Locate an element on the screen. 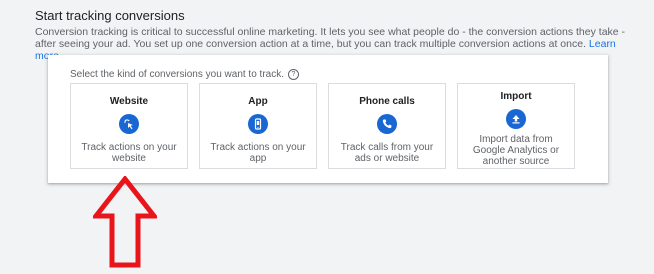  option-website: Website Track actions on your website is located at coordinates (129, 126).